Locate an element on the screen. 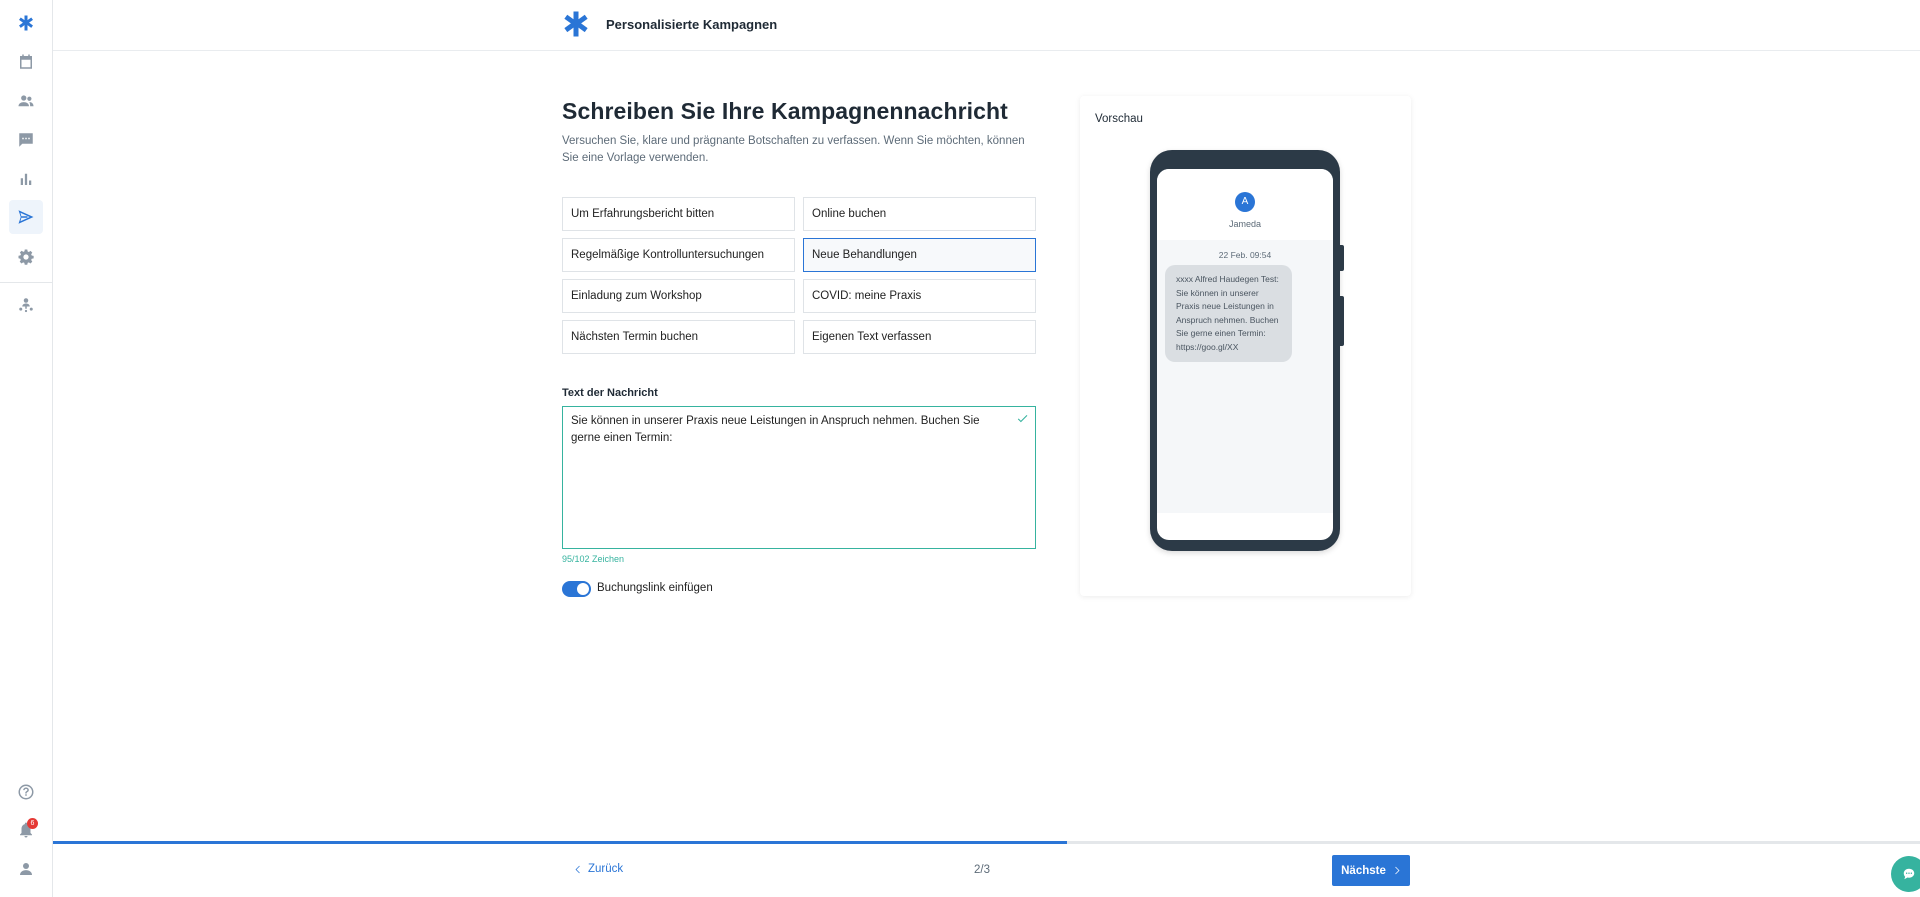 The height and width of the screenshot is (897, 1920). template-option: COVID: meine Praxis is located at coordinates (919, 296).